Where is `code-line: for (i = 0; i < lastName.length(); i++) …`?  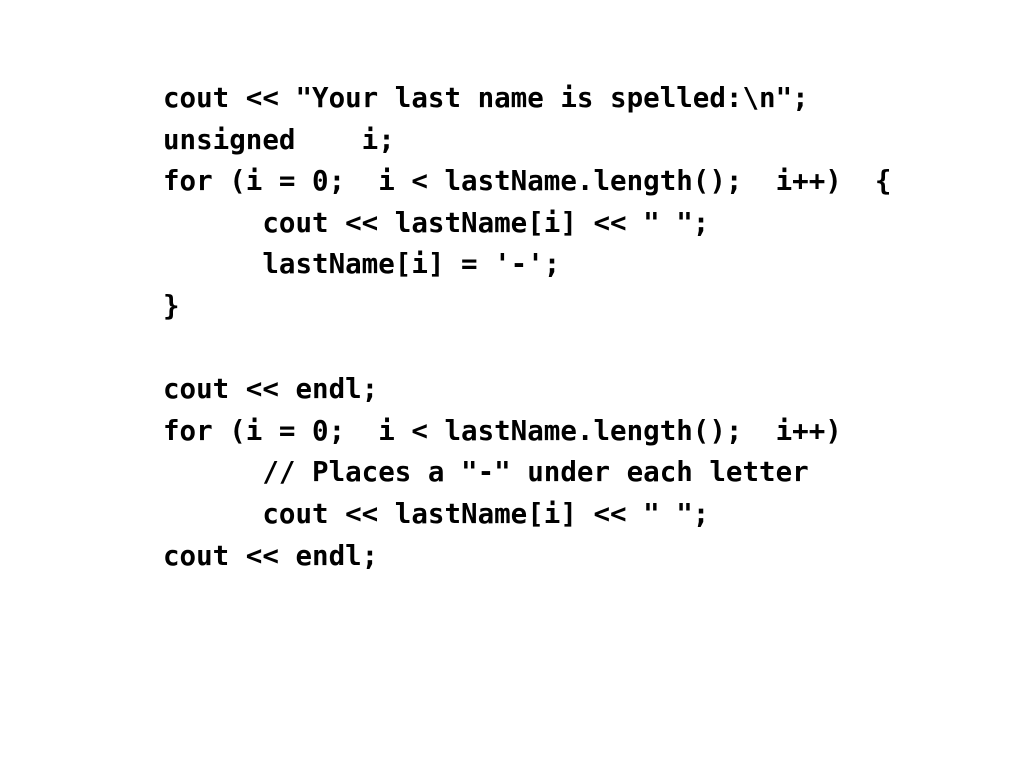 code-line: for (i = 0; i < lastName.length(); i++) … is located at coordinates (527, 181).